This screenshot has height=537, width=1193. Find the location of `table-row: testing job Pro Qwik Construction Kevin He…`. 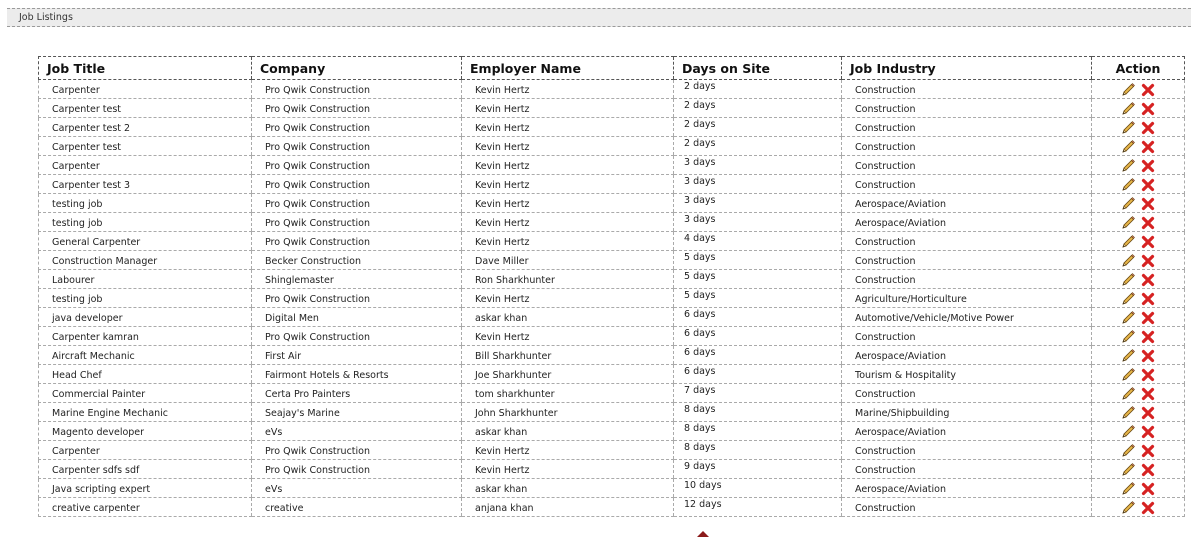

table-row: testing job Pro Qwik Construction Kevin He… is located at coordinates (611, 222).